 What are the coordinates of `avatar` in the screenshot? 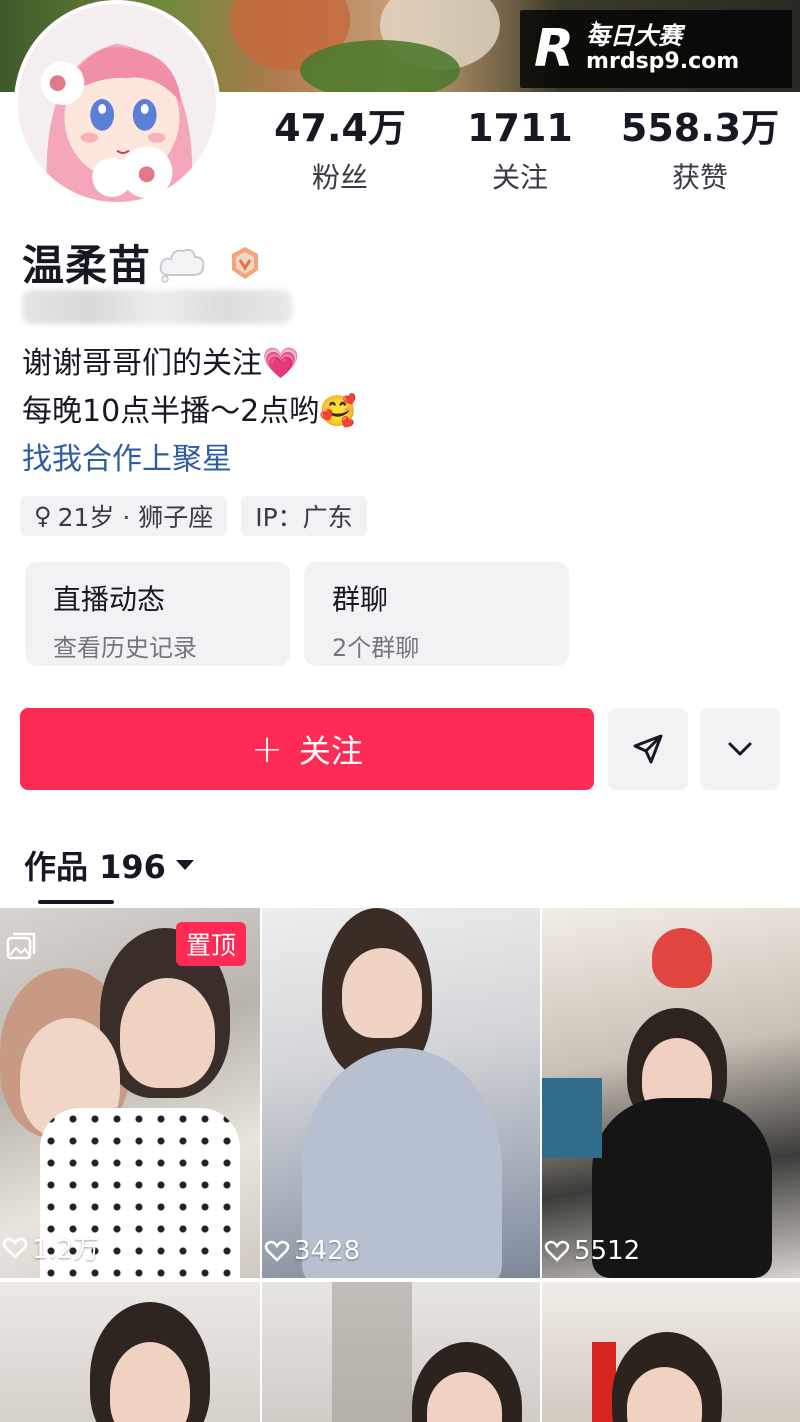 It's located at (117, 103).